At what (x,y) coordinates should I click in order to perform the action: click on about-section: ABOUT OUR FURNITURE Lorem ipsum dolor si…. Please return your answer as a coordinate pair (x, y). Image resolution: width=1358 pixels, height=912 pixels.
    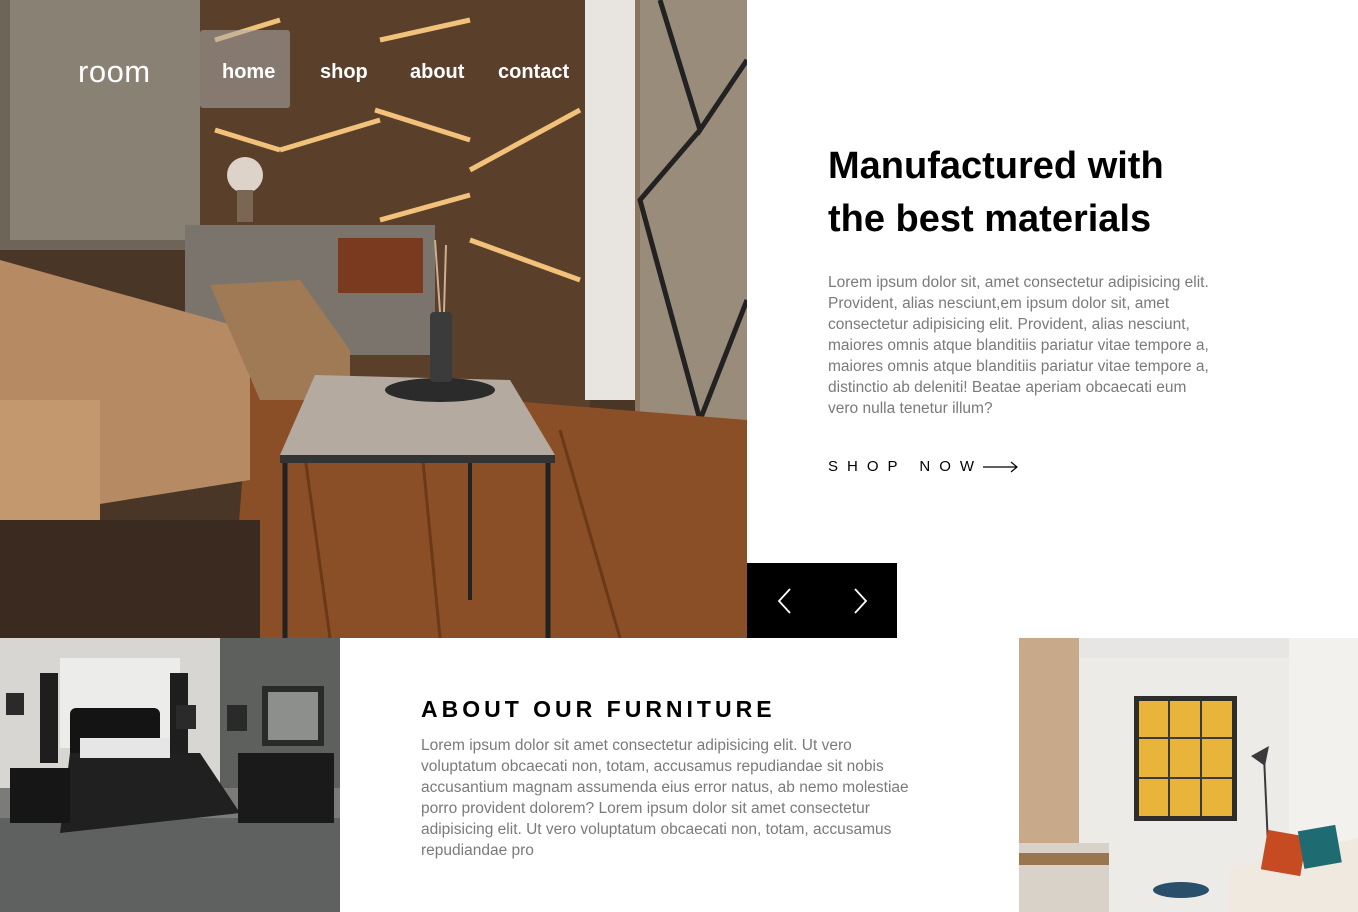
    Looking at the image, I should click on (673, 778).